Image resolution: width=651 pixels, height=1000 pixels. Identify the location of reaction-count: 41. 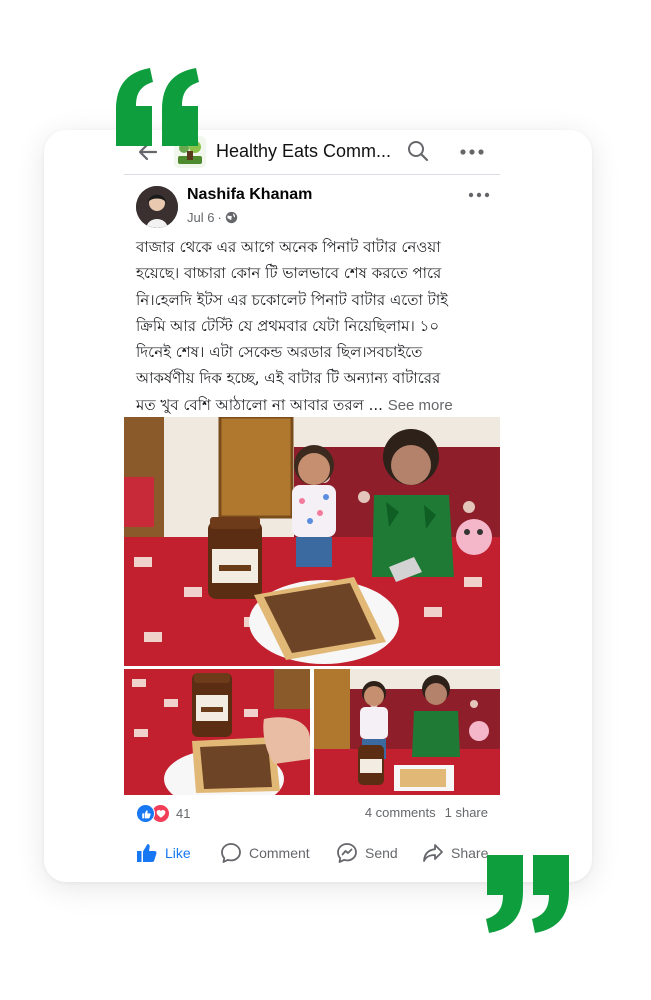
(183, 813).